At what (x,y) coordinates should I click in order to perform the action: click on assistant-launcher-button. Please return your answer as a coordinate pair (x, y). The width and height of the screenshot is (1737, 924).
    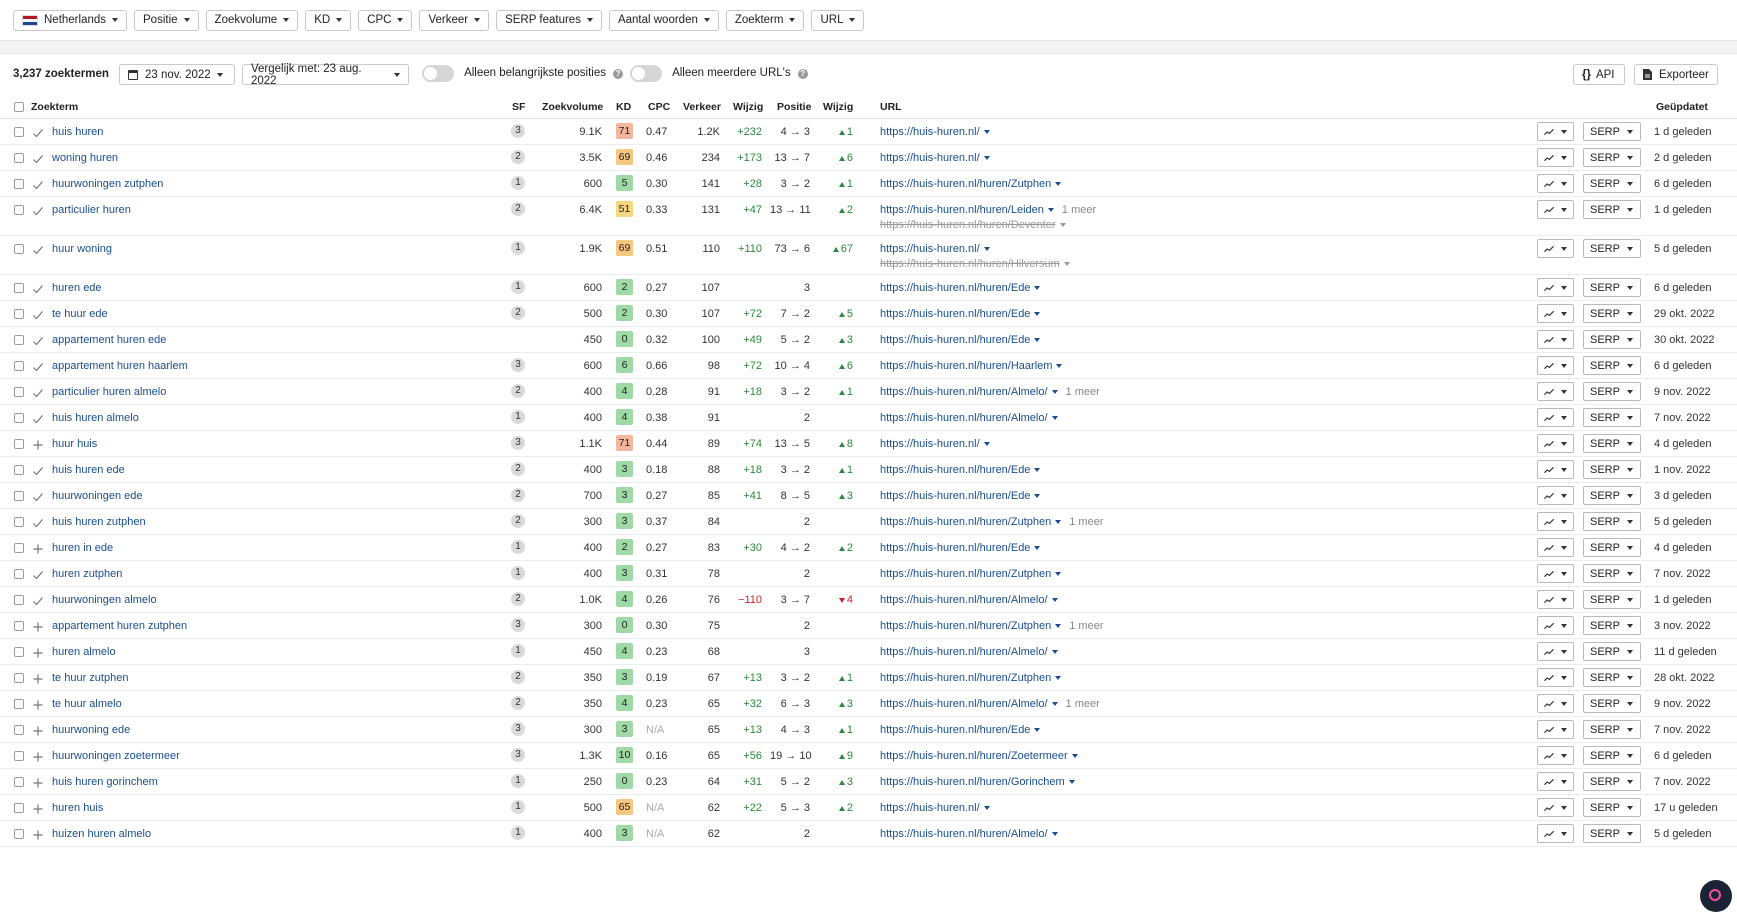
    Looking at the image, I should click on (1716, 896).